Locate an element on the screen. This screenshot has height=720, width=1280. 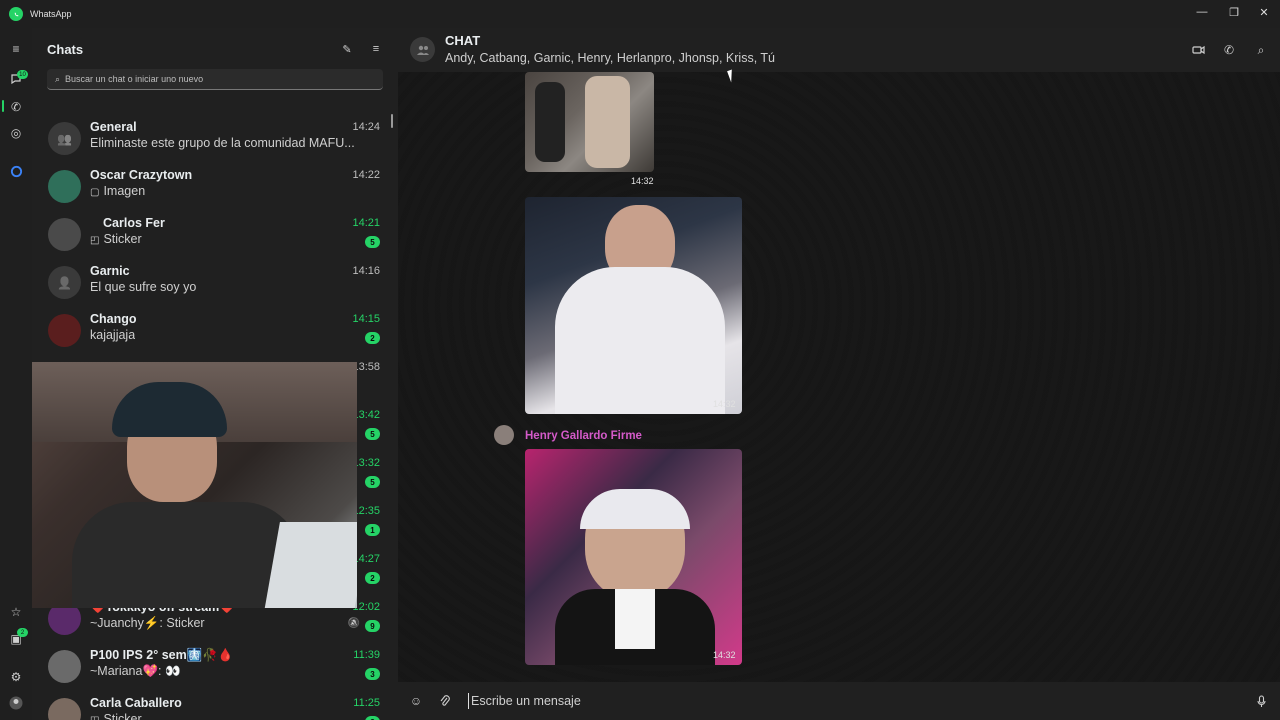
chat-preview: kajajjaja is located at coordinates (112, 335).